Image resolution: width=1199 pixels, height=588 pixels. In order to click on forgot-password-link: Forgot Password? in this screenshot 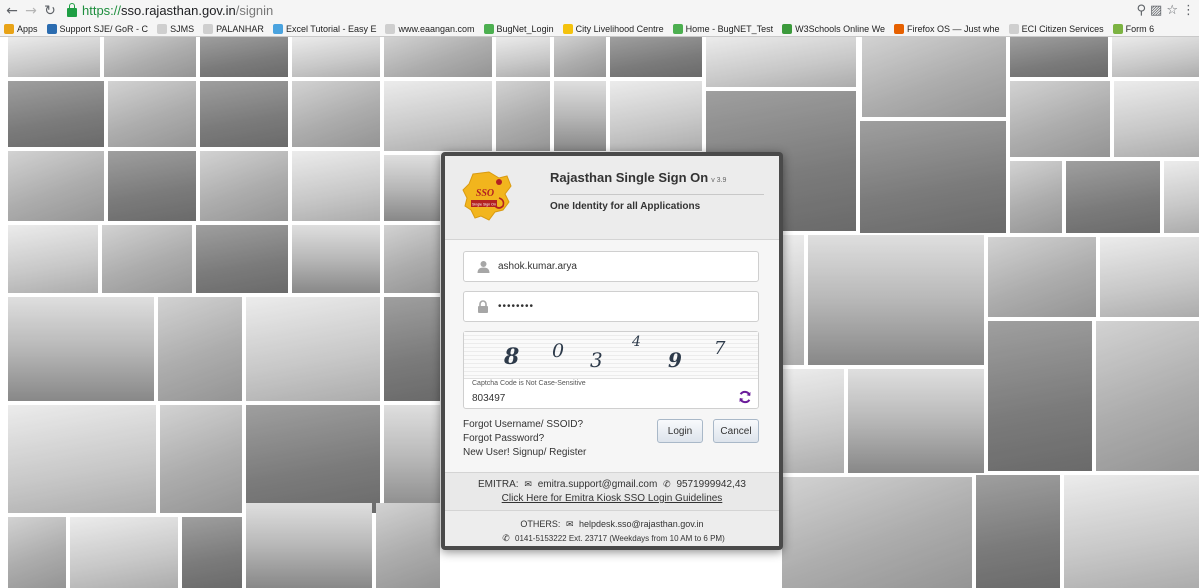, I will do `click(524, 439)`.